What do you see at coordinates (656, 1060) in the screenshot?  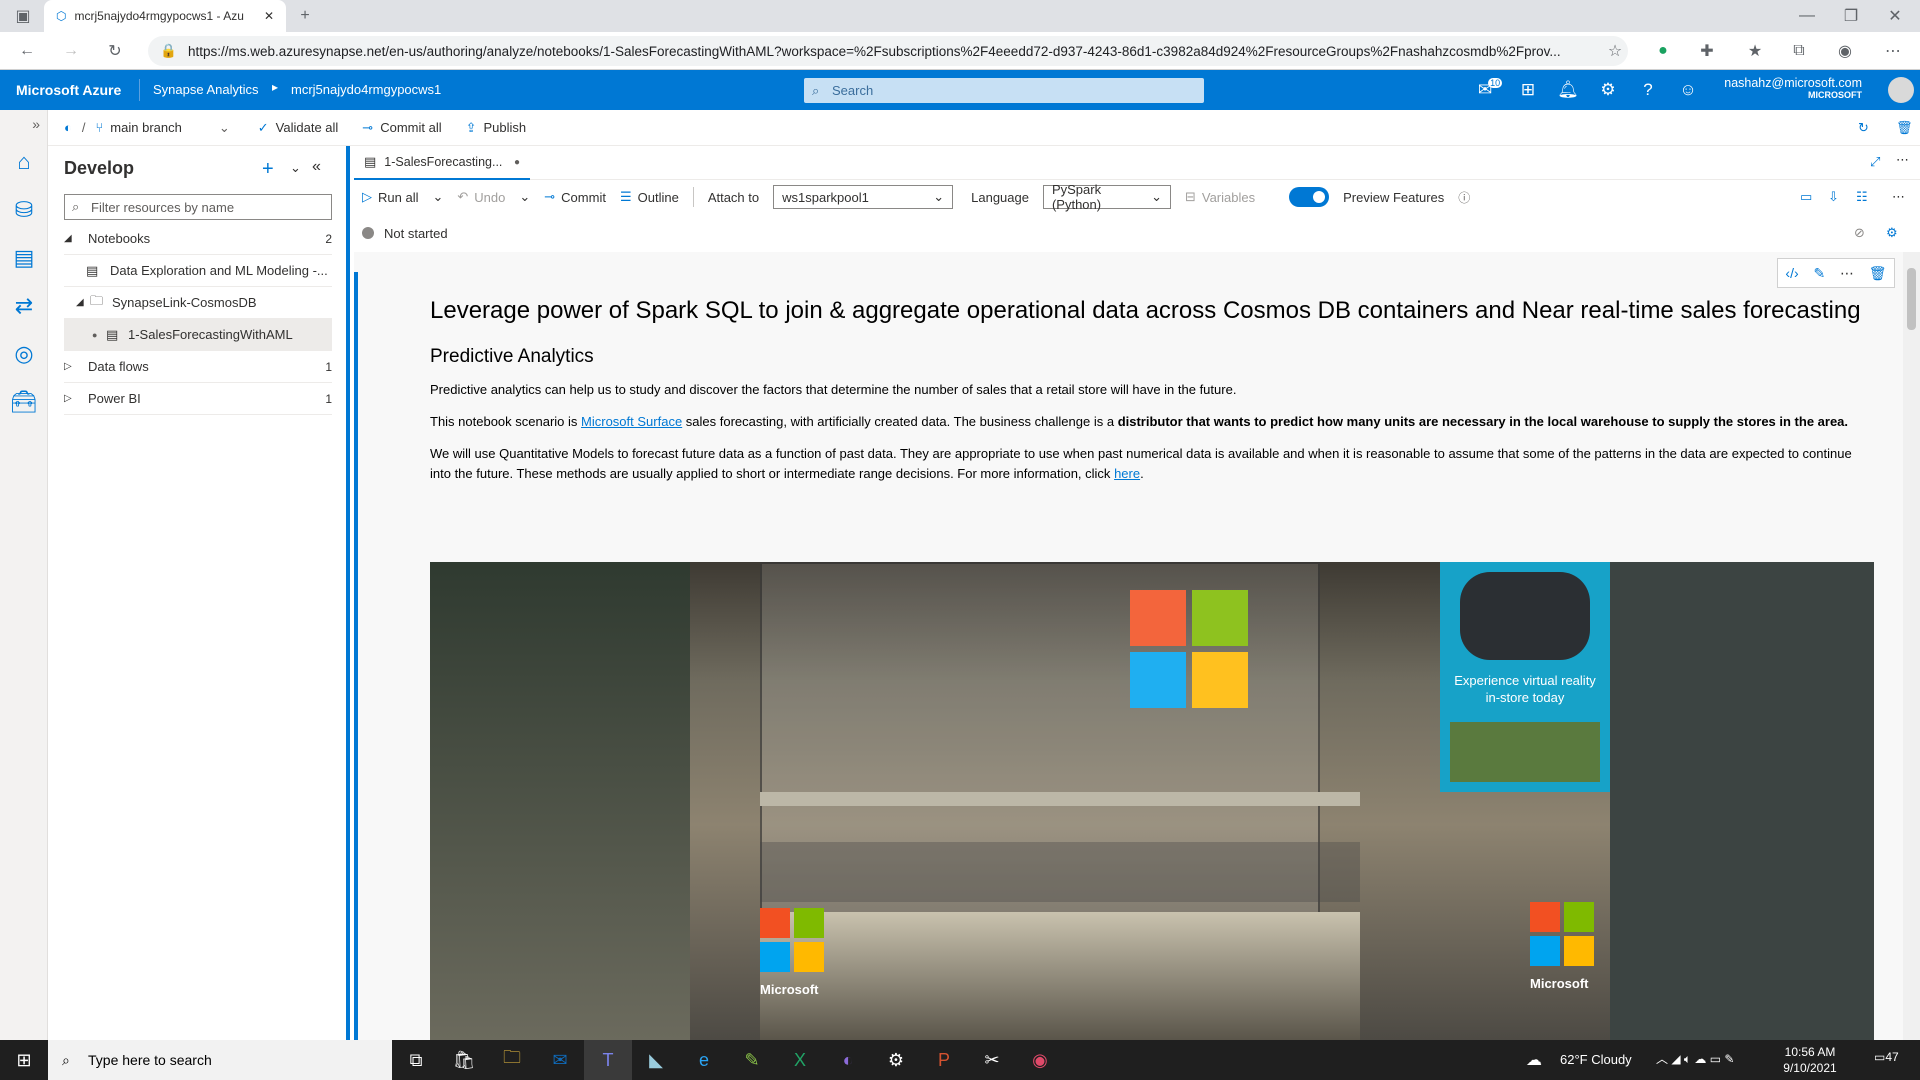 I see `app-icon: ◣` at bounding box center [656, 1060].